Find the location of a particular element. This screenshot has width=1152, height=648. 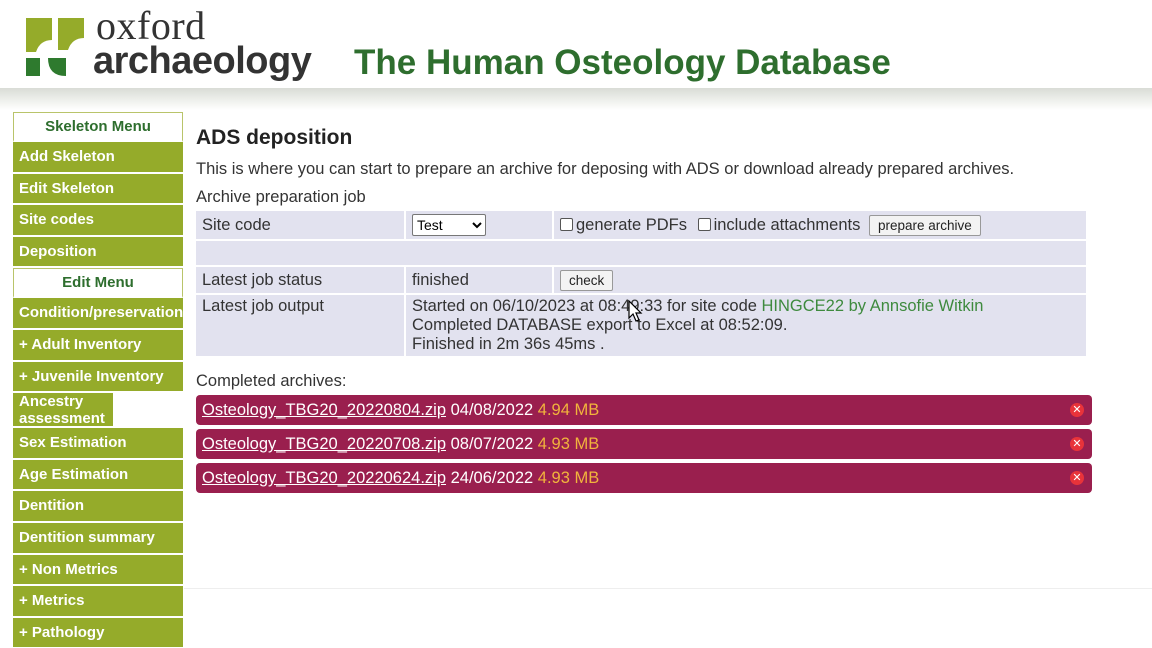

edit-menu-heading: Edit Menu is located at coordinates (98, 283).